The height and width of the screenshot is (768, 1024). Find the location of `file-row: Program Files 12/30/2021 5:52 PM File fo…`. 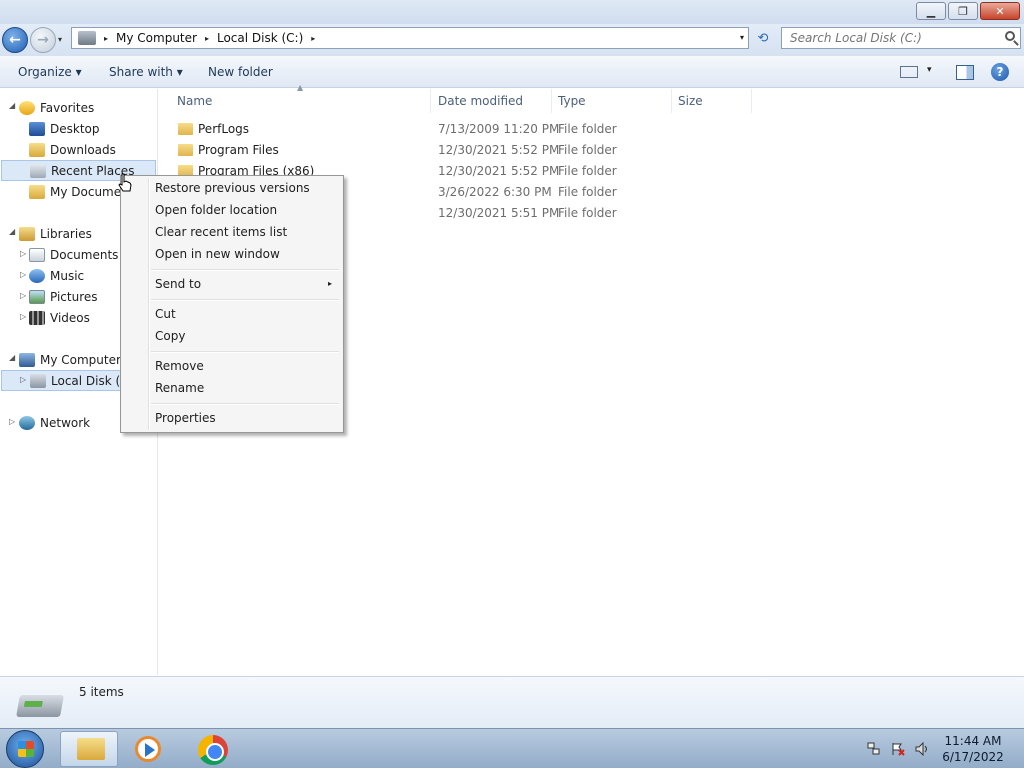

file-row: Program Files 12/30/2021 5:52 PM File fo… is located at coordinates (473, 150).